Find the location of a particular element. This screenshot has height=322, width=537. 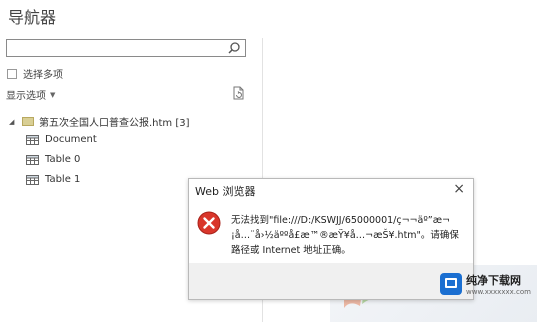

tree-item-document: Document is located at coordinates (61, 139).